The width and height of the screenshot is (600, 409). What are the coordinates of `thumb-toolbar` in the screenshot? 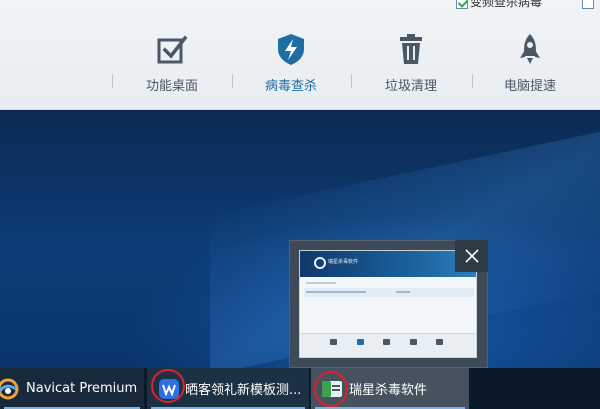 It's located at (388, 345).